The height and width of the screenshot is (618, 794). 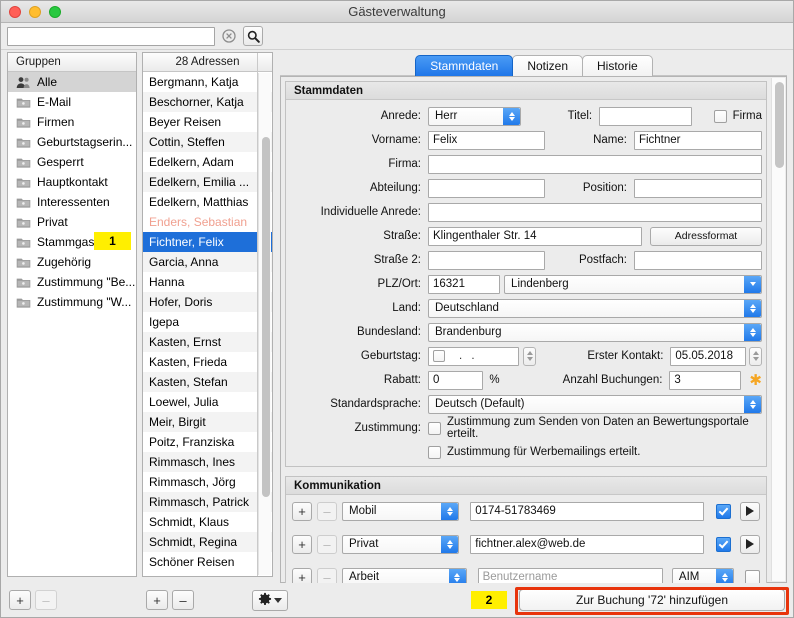 I want to click on group-item-firmen: Firmen, so click(x=72, y=122).